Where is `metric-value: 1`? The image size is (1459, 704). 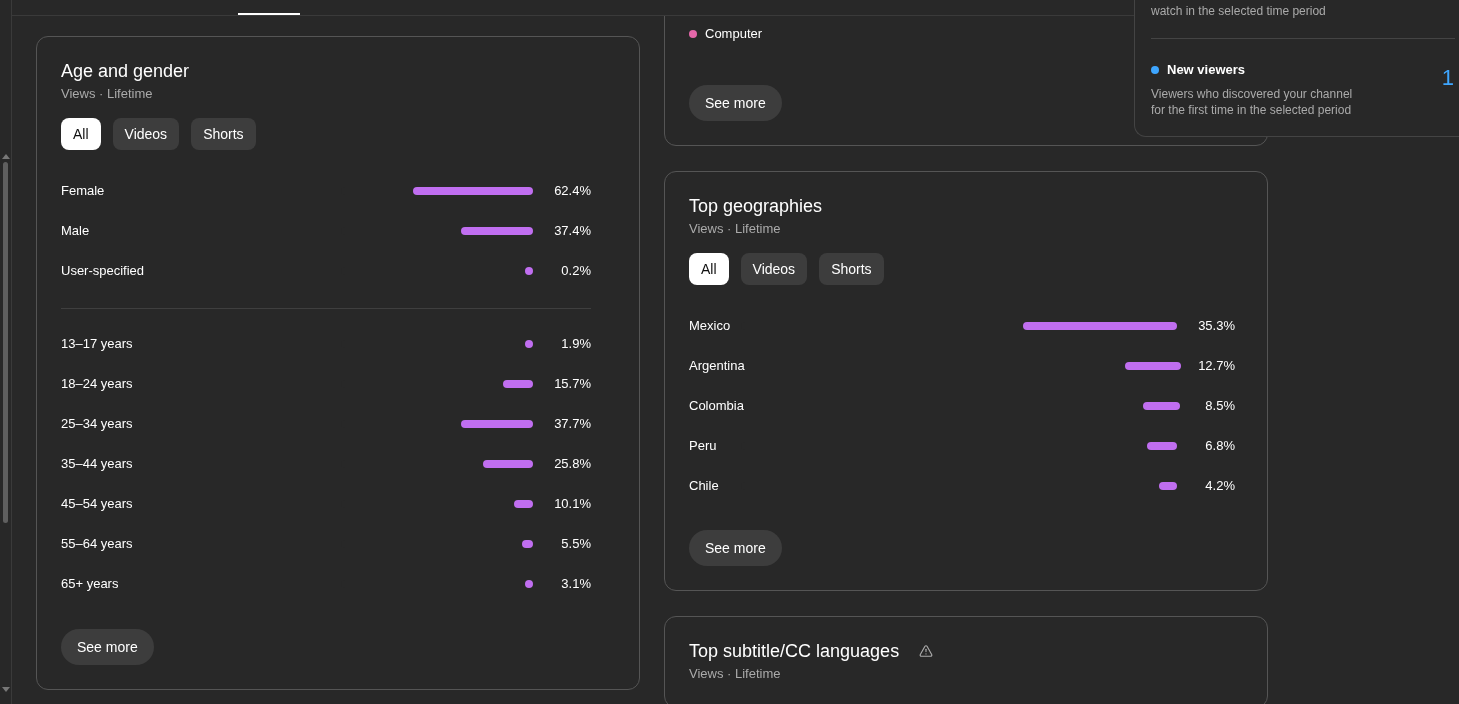 metric-value: 1 is located at coordinates (1447, 78).